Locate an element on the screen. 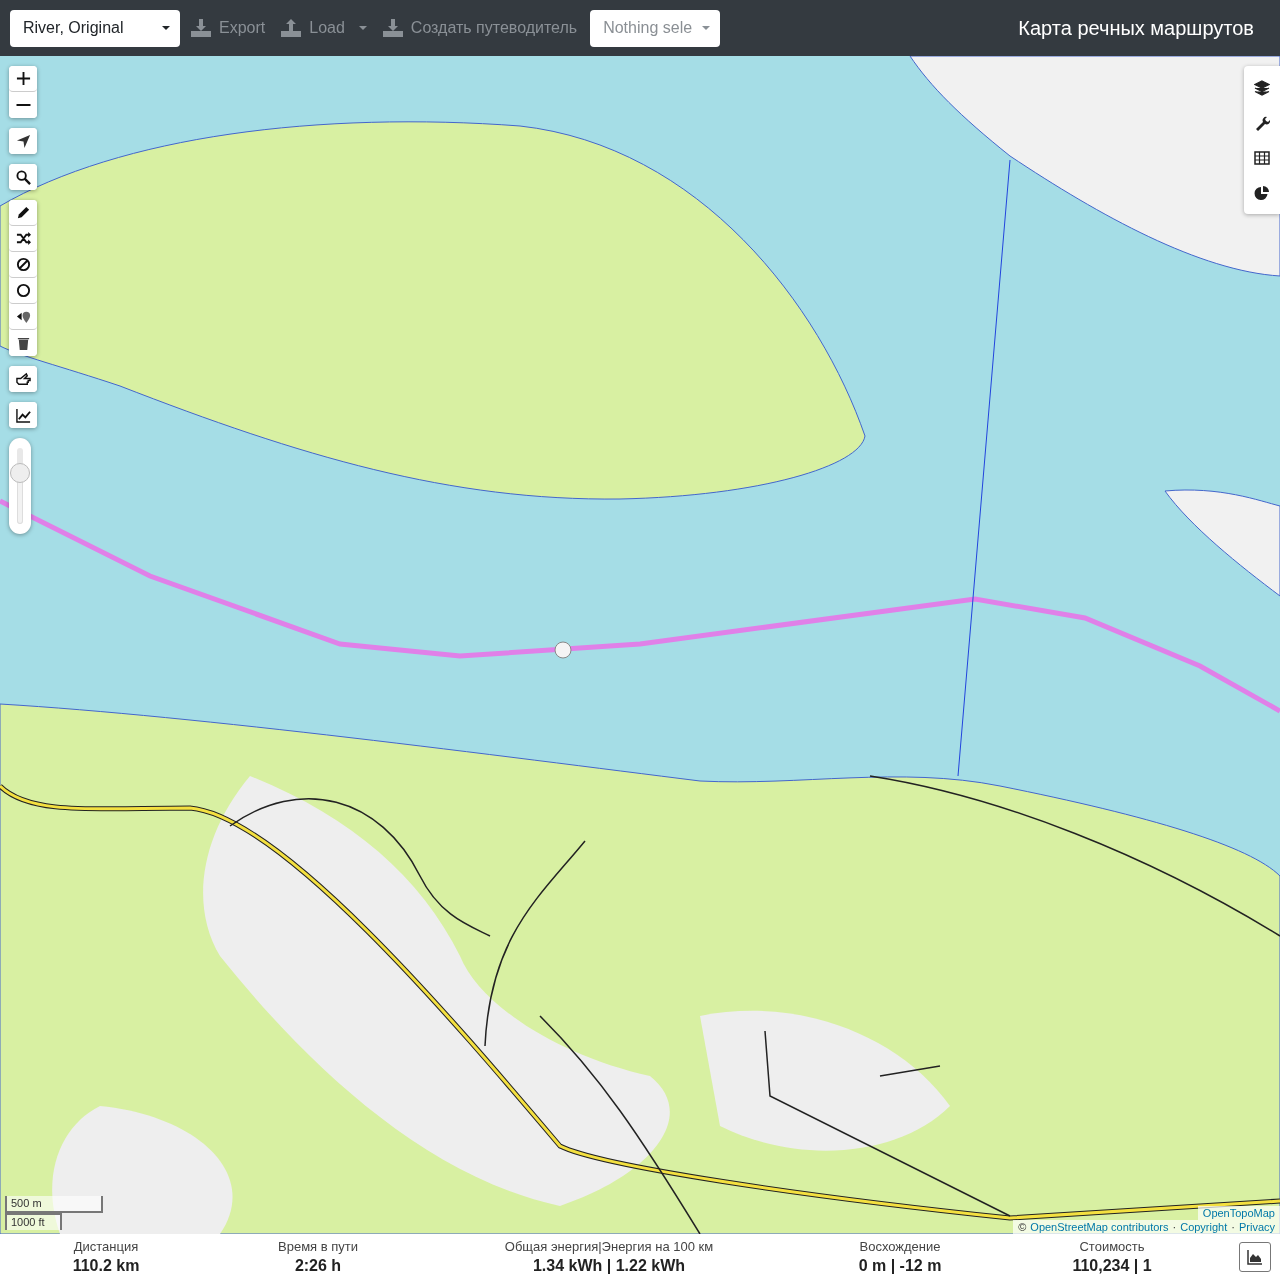  line-chart-icon is located at coordinates (23, 415).